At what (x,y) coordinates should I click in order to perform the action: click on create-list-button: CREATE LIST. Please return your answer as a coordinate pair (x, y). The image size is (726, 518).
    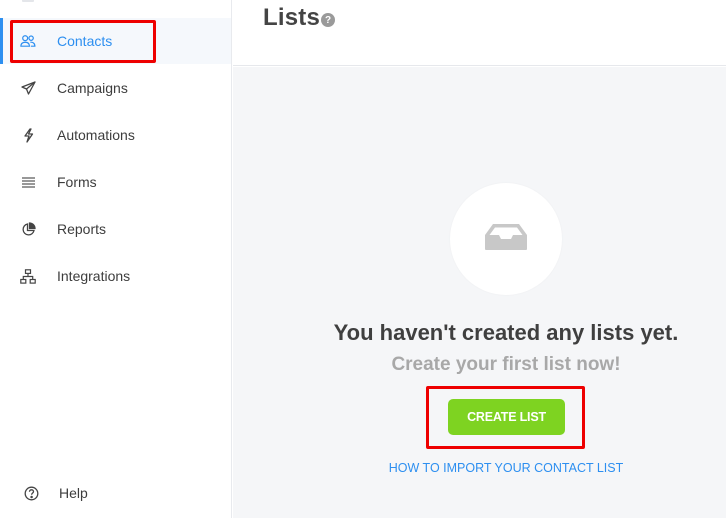
    Looking at the image, I should click on (506, 417).